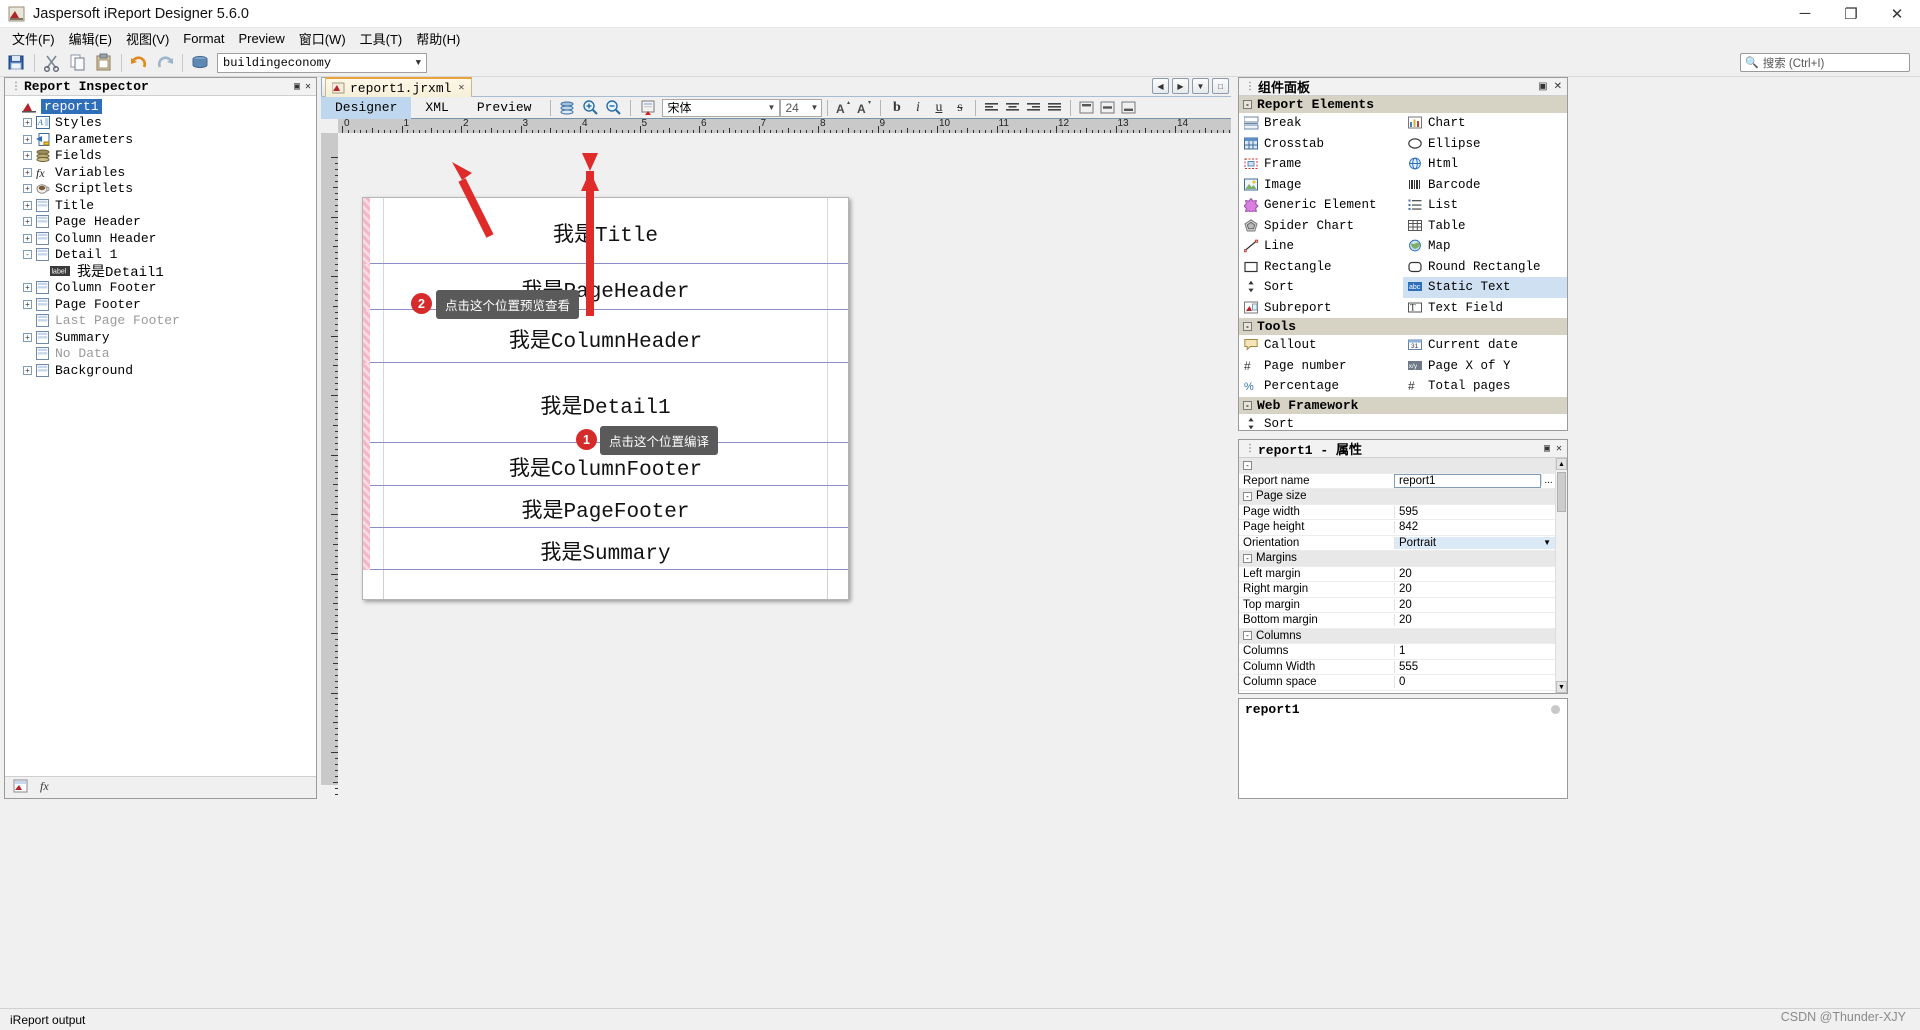  What do you see at coordinates (160, 139) in the screenshot?
I see `tree-item-parameters: + Parameters` at bounding box center [160, 139].